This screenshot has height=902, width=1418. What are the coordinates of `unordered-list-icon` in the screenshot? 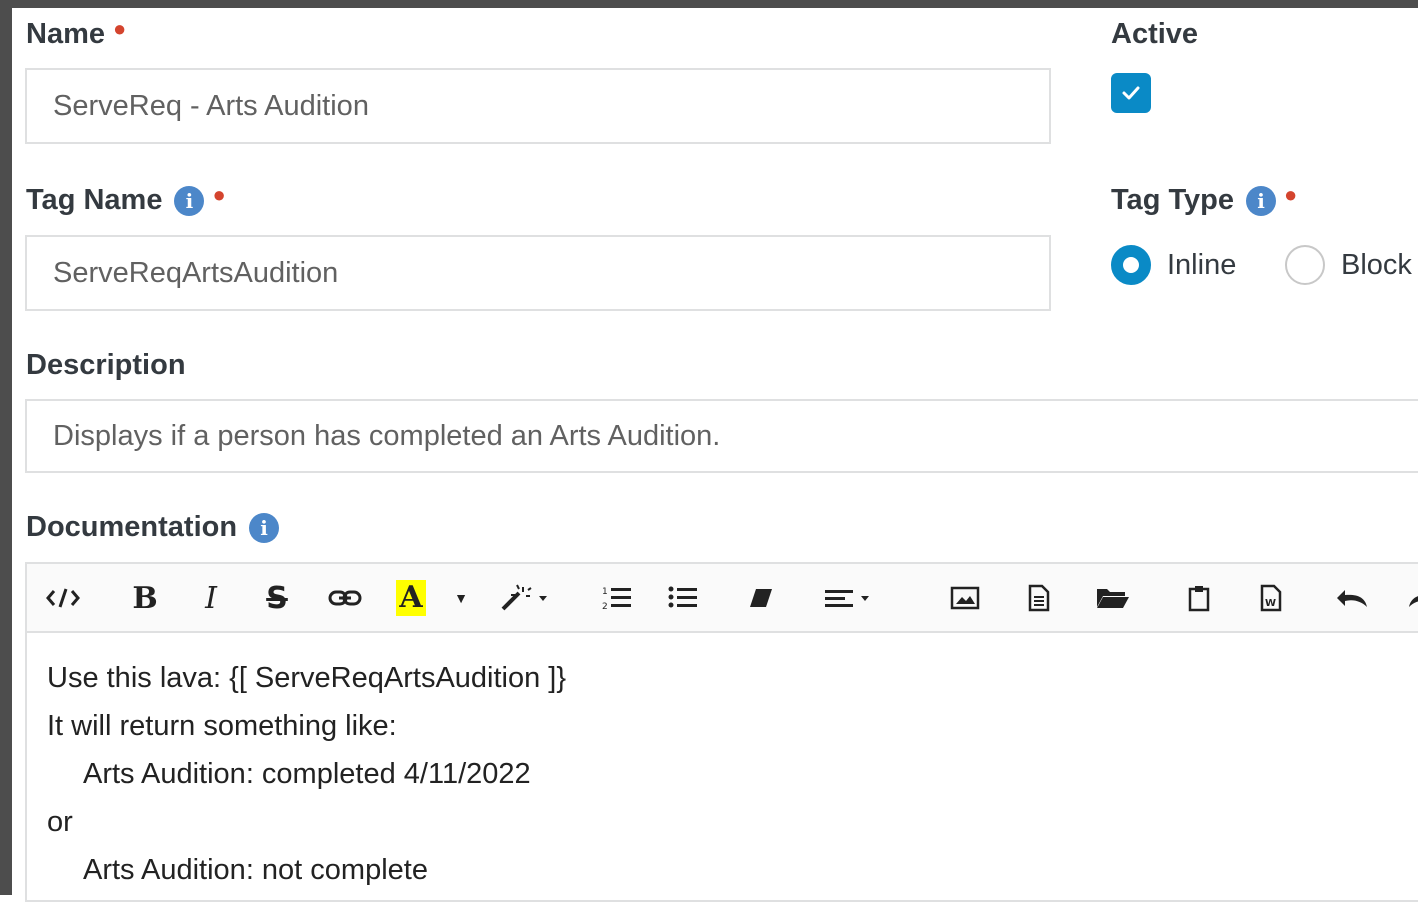 It's located at (683, 598).